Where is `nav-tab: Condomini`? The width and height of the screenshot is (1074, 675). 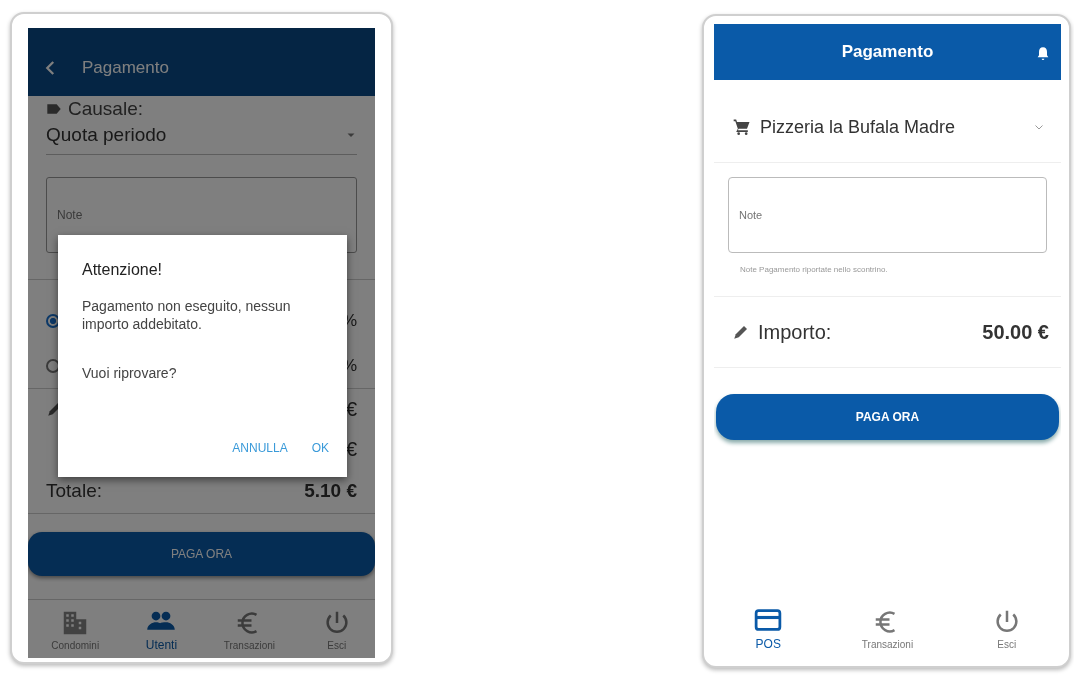
nav-tab: Condomini is located at coordinates (75, 629).